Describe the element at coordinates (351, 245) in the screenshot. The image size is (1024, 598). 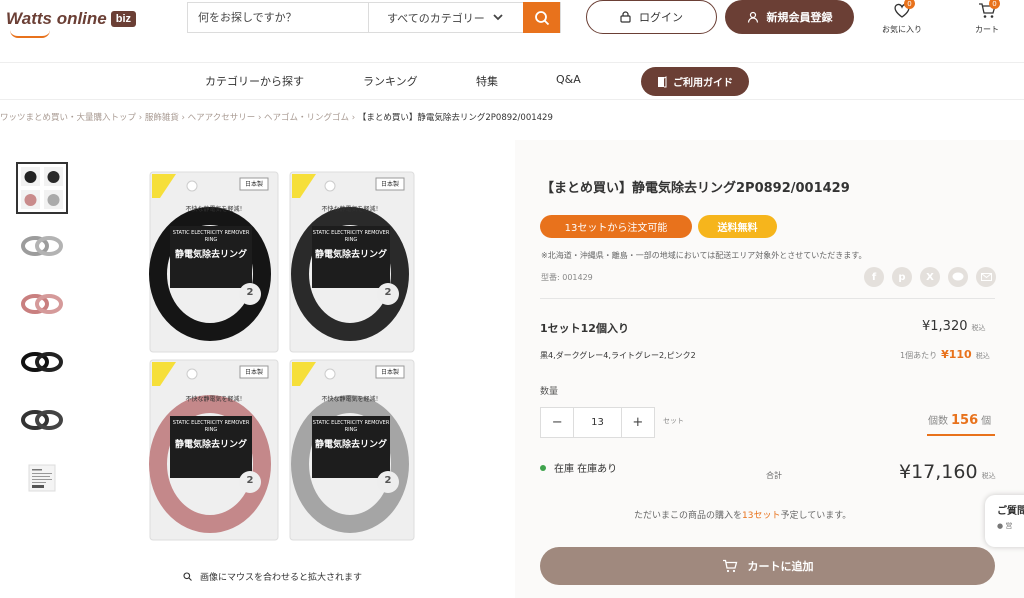
I see `package-label-2: STATIC ELECTRICITY REMOVER RING 静電気除去リング` at that location.